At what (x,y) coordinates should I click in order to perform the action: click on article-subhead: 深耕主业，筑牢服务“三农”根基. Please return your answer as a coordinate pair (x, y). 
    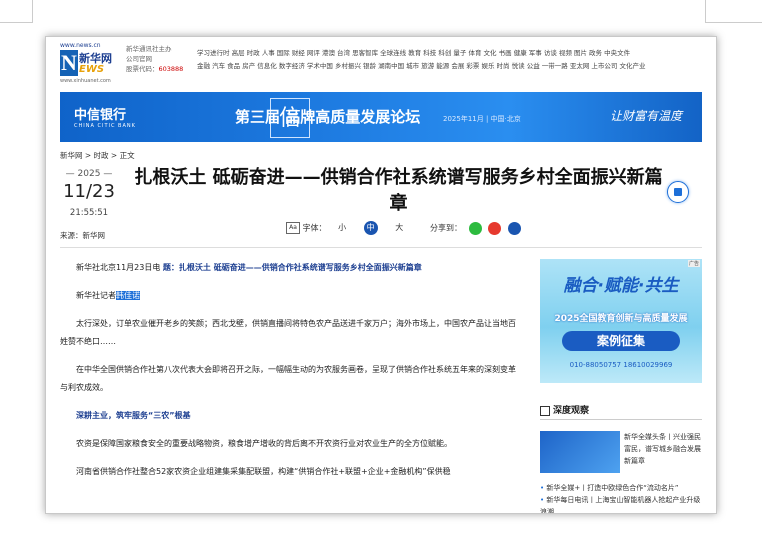
    Looking at the image, I should click on (133, 415).